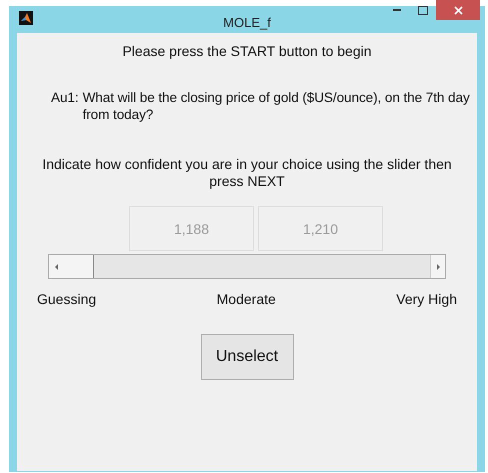  What do you see at coordinates (246, 299) in the screenshot?
I see `scale-label: Moderate` at bounding box center [246, 299].